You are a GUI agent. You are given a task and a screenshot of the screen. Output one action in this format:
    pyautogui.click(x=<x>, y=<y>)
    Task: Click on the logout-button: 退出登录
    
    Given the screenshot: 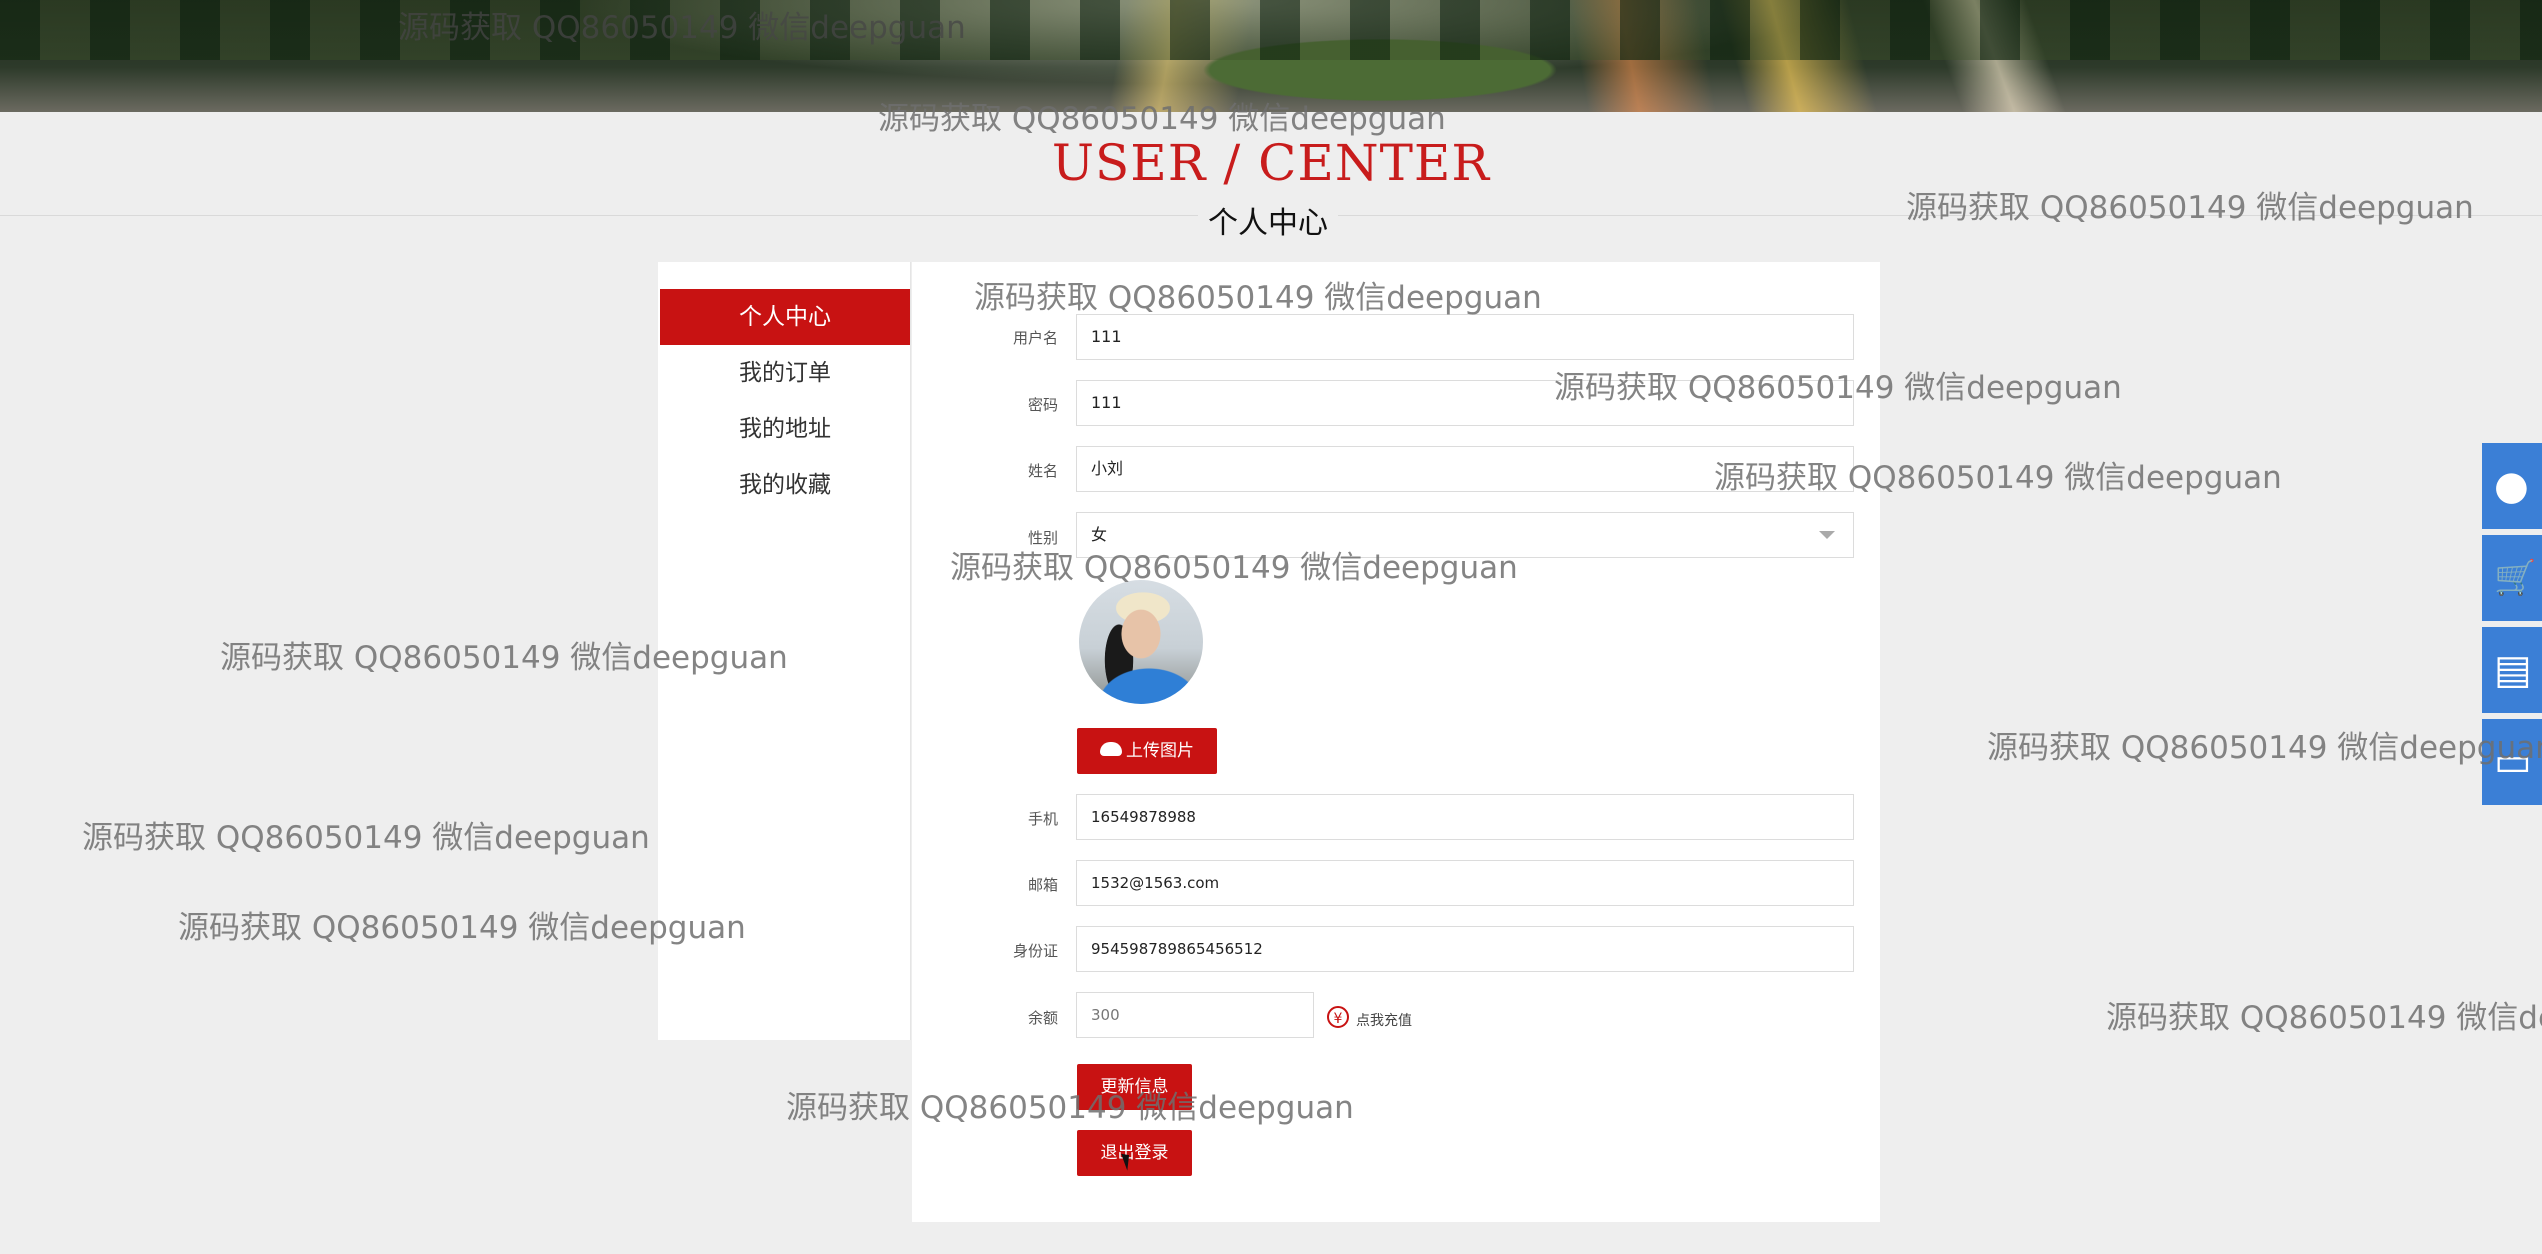 What is the action you would take?
    pyautogui.click(x=1134, y=1153)
    